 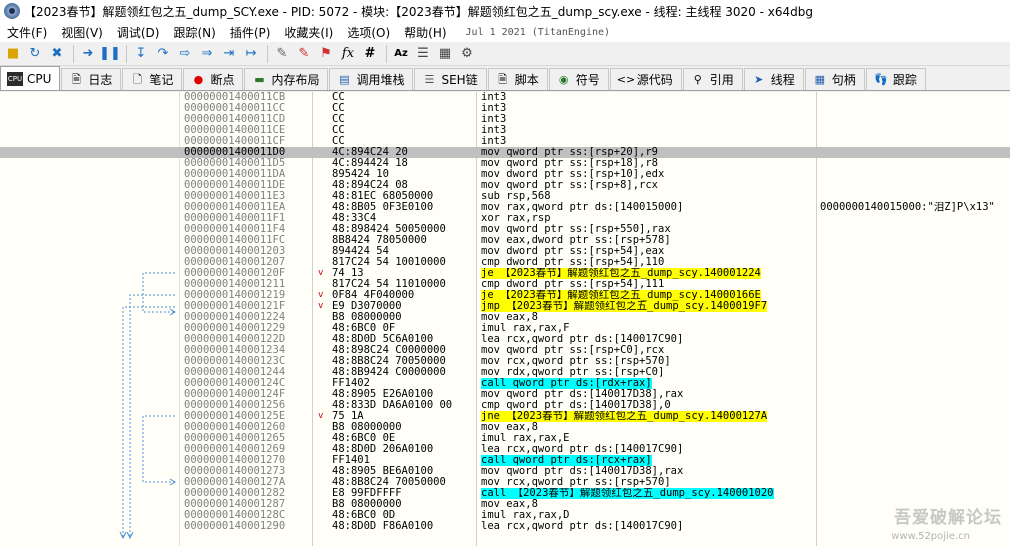 What do you see at coordinates (505, 515) in the screenshot?
I see `instruction-row: 000000014000128C 48:6BC0 0D imul rax,rax,D` at bounding box center [505, 515].